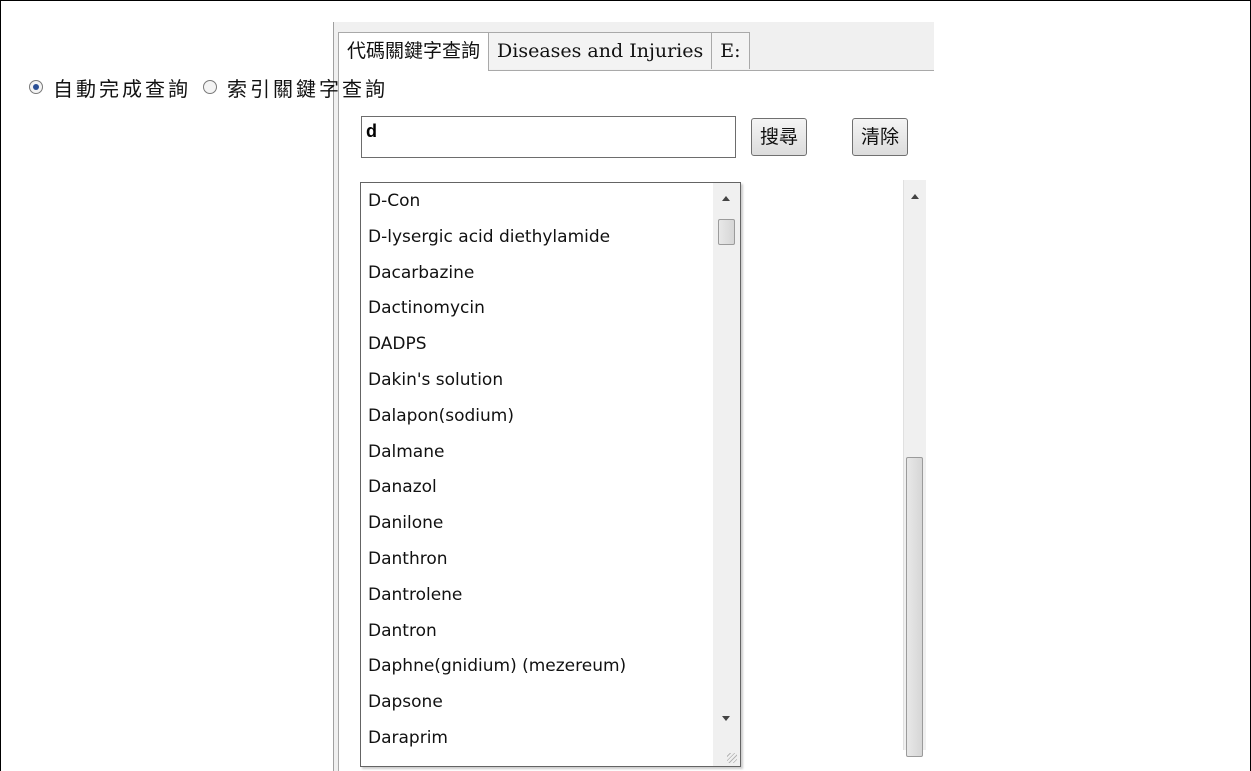 This screenshot has width=1251, height=771. What do you see at coordinates (536, 308) in the screenshot?
I see `list-item: Dactinomycin` at bounding box center [536, 308].